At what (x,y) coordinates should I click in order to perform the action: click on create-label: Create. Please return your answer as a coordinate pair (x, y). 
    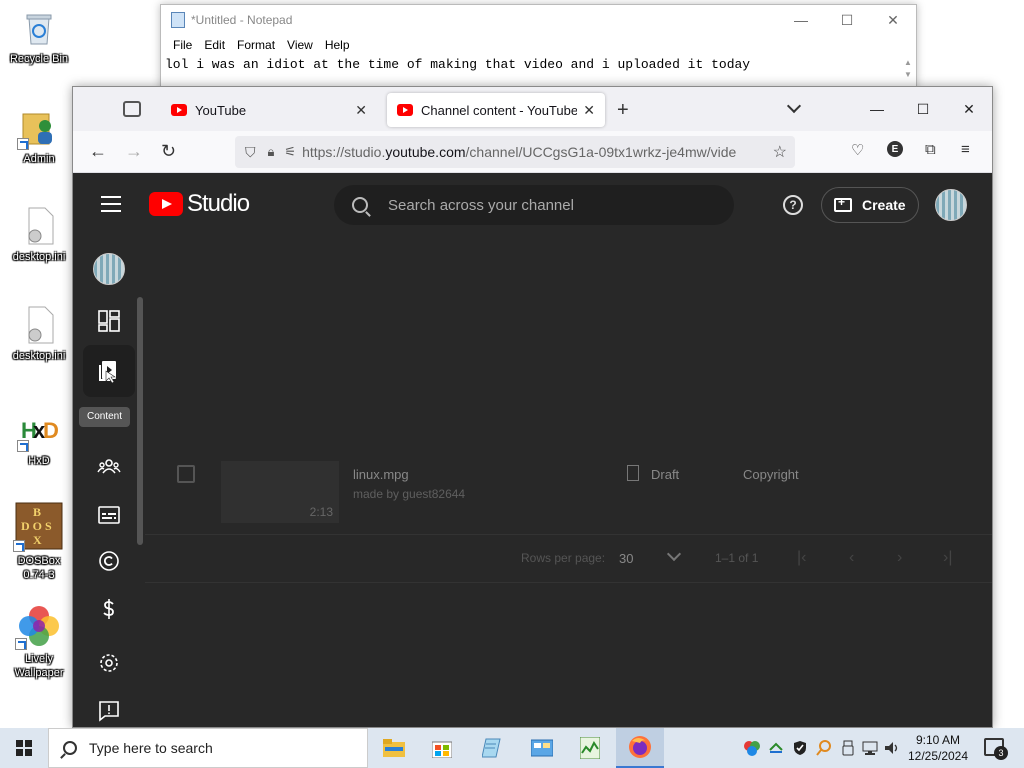
    Looking at the image, I should click on (884, 205).